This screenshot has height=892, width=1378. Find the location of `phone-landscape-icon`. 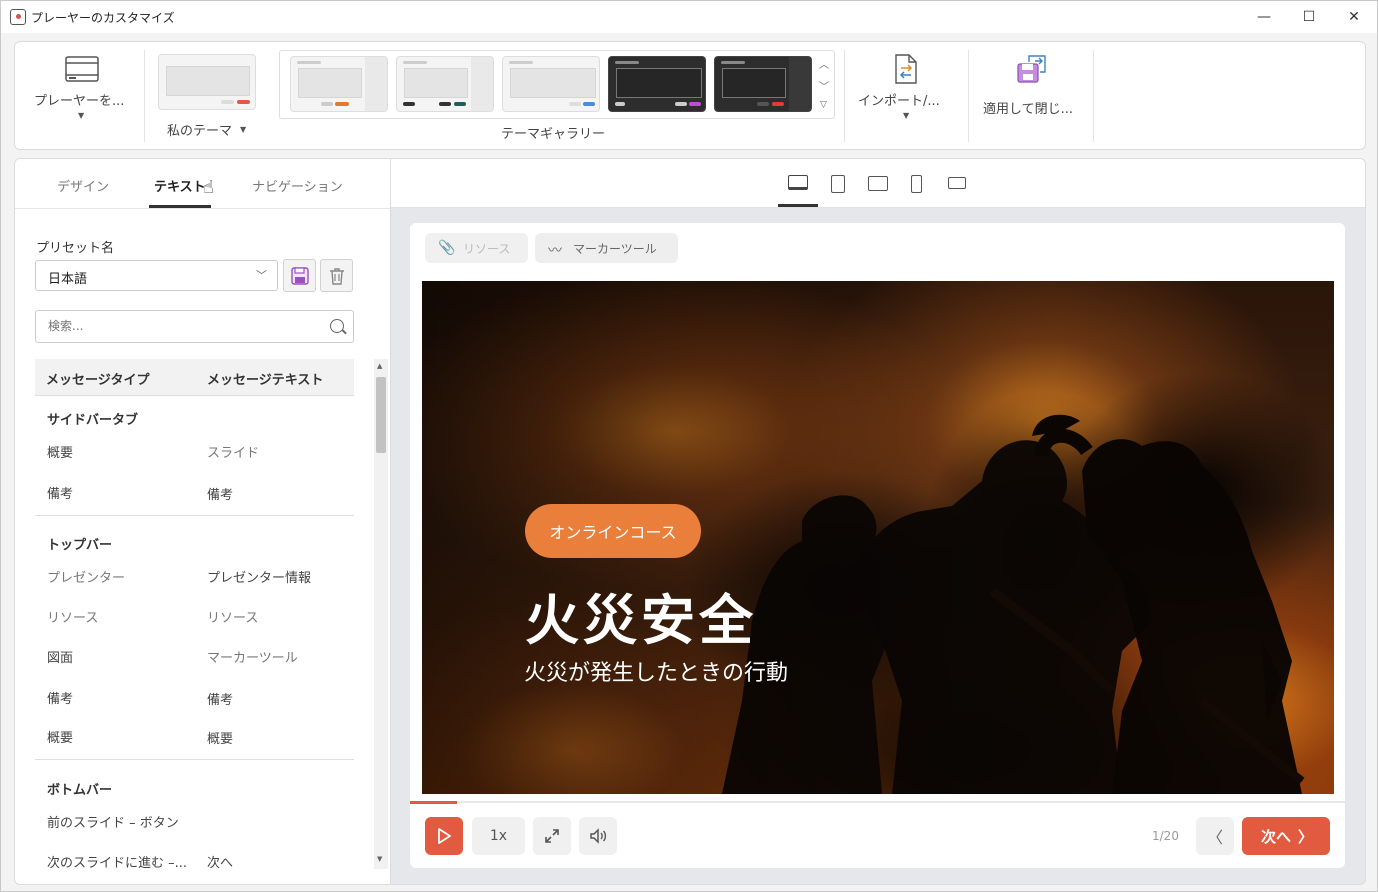

phone-landscape-icon is located at coordinates (957, 183).